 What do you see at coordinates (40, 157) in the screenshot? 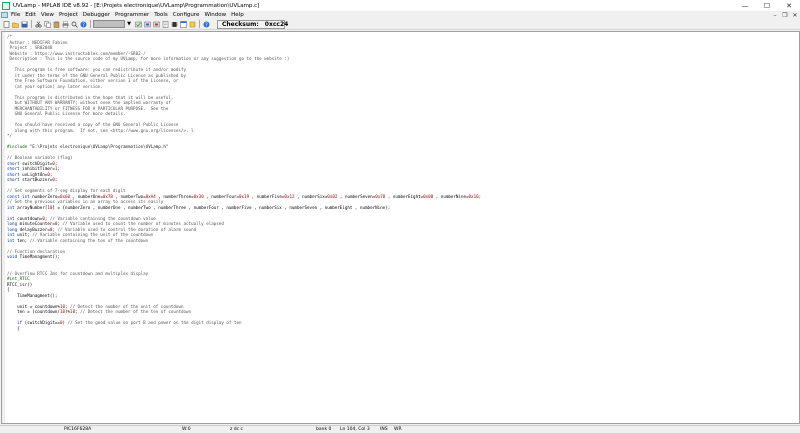
I see `code-token: // Boolean variable (flag)` at bounding box center [40, 157].